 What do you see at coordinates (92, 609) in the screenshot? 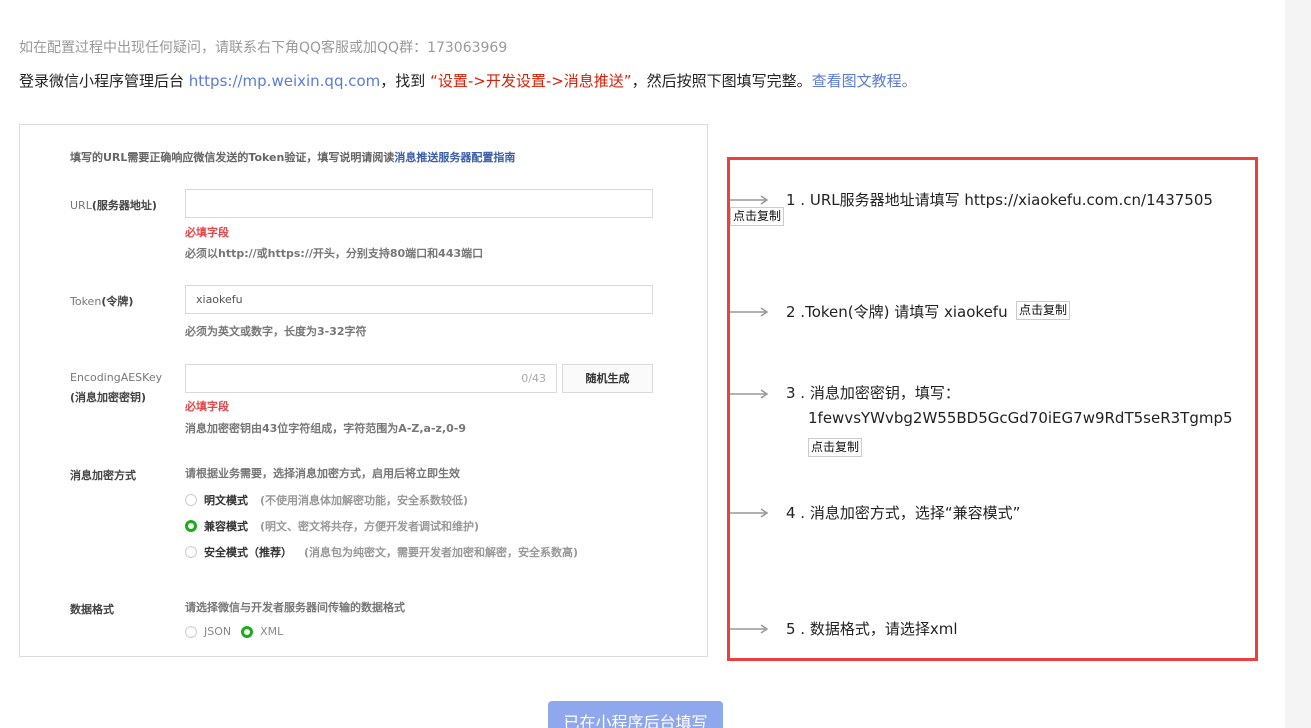
I see `data-format-label: 数据格式` at bounding box center [92, 609].